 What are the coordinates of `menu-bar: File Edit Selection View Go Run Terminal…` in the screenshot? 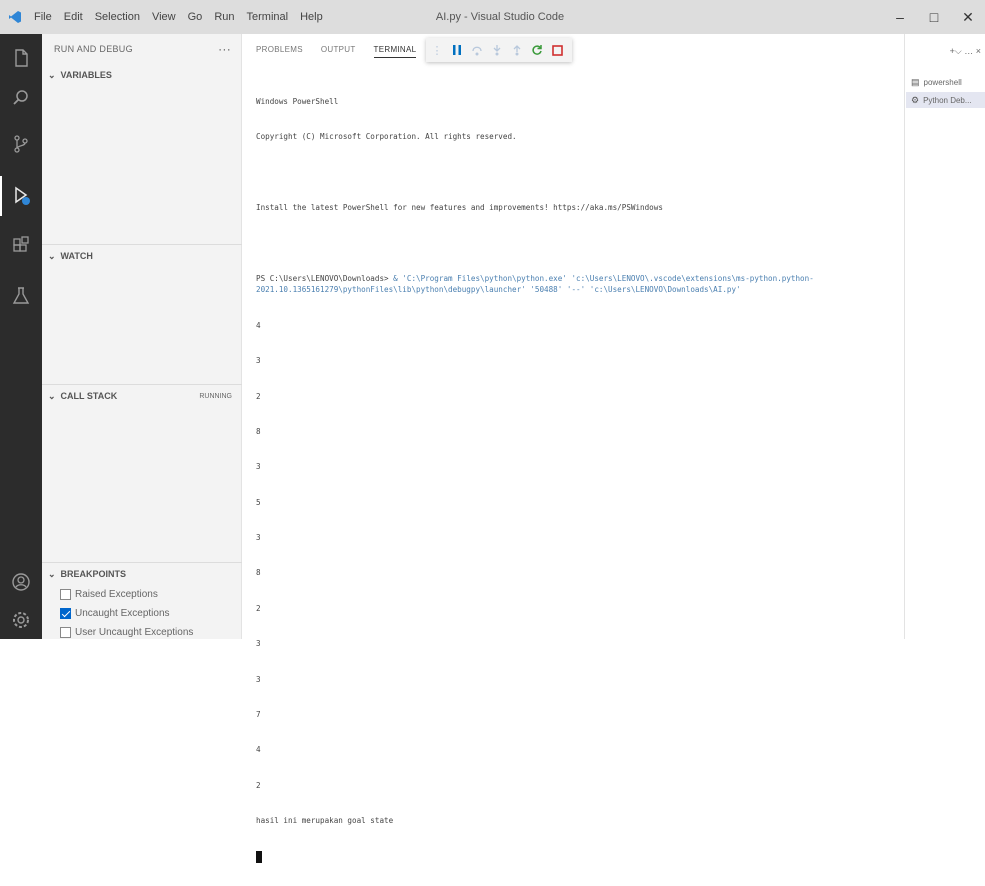 It's located at (178, 17).